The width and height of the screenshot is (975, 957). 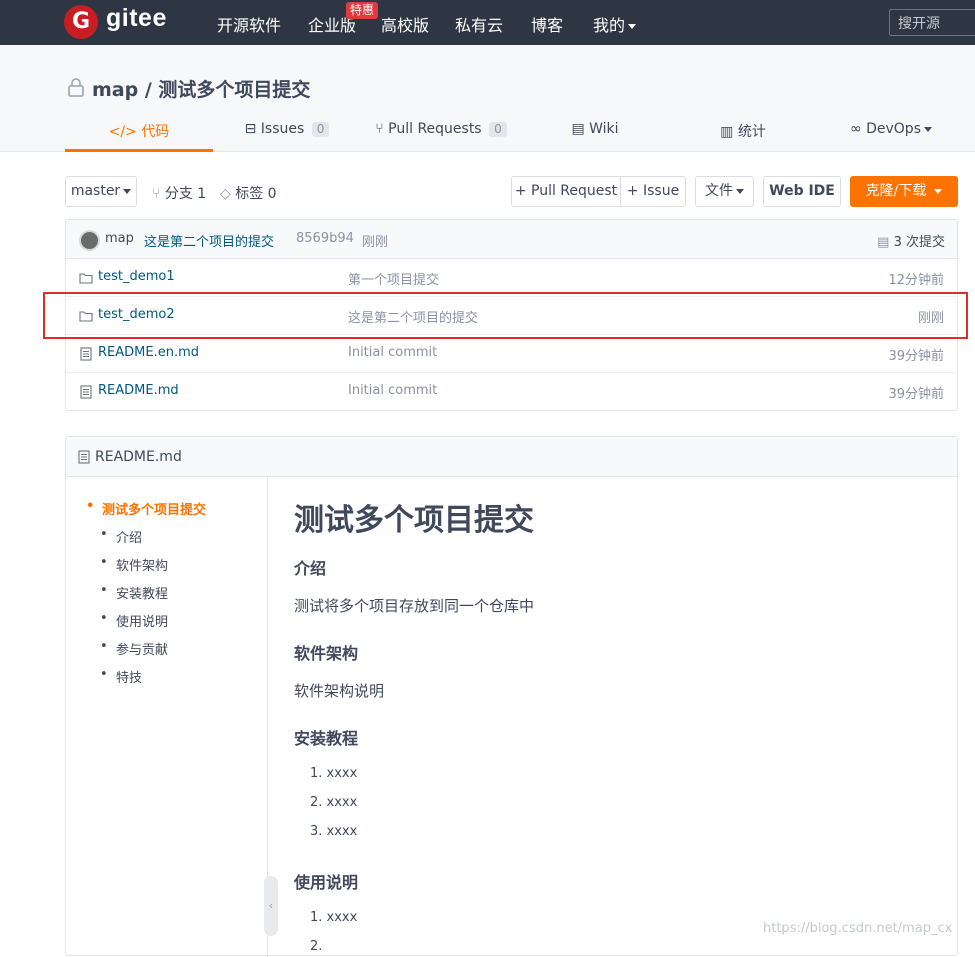 What do you see at coordinates (134, 620) in the screenshot?
I see `toc-item: 使用说明` at bounding box center [134, 620].